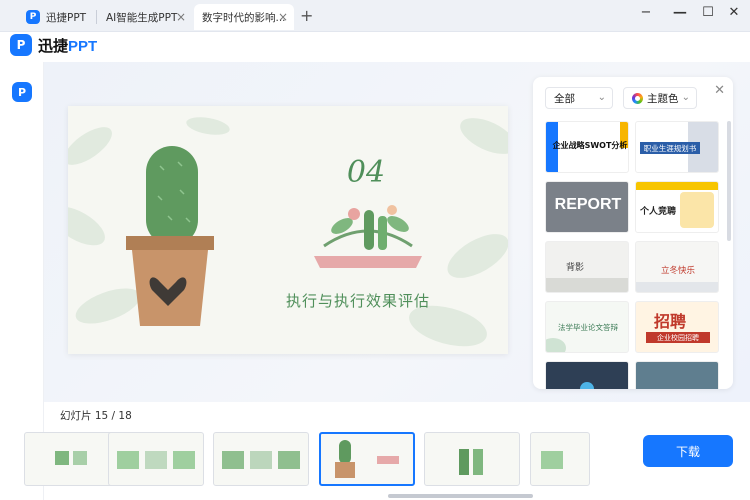  I want to click on filmstrip-thumbnail-active, so click(367, 459).